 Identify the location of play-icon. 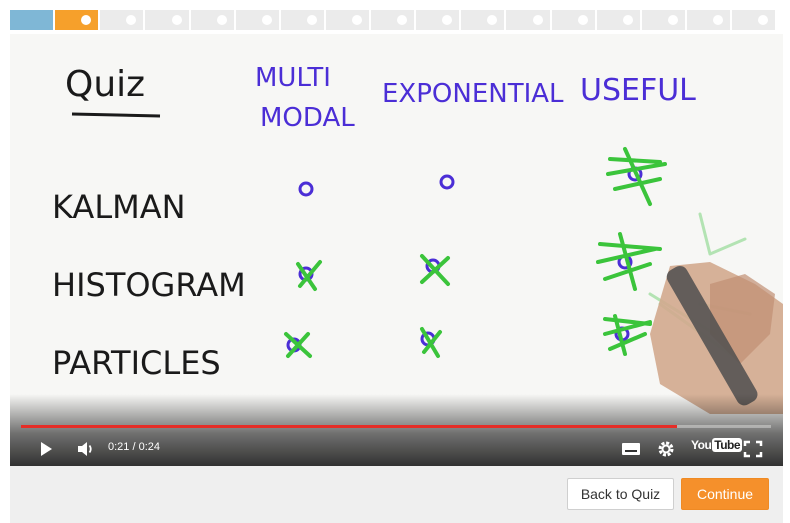
(46, 449).